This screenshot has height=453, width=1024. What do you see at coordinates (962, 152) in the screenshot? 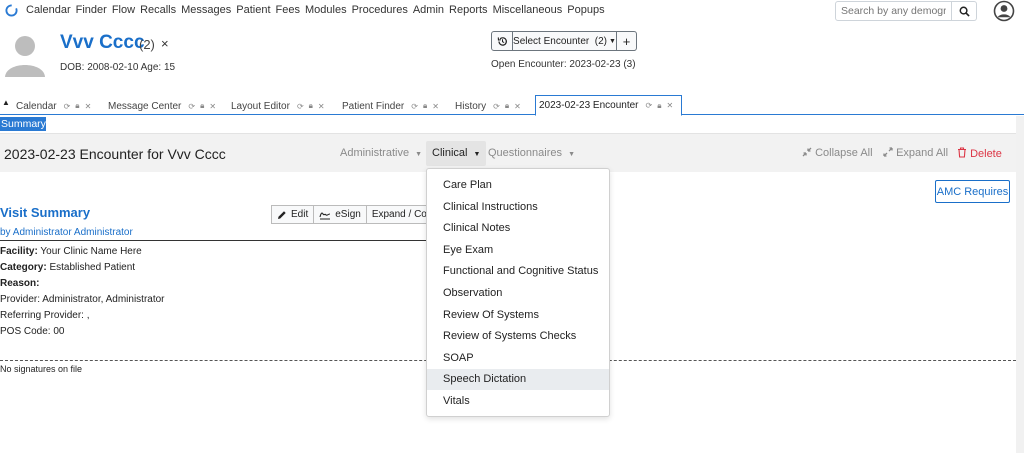
I see `trash-icon` at bounding box center [962, 152].